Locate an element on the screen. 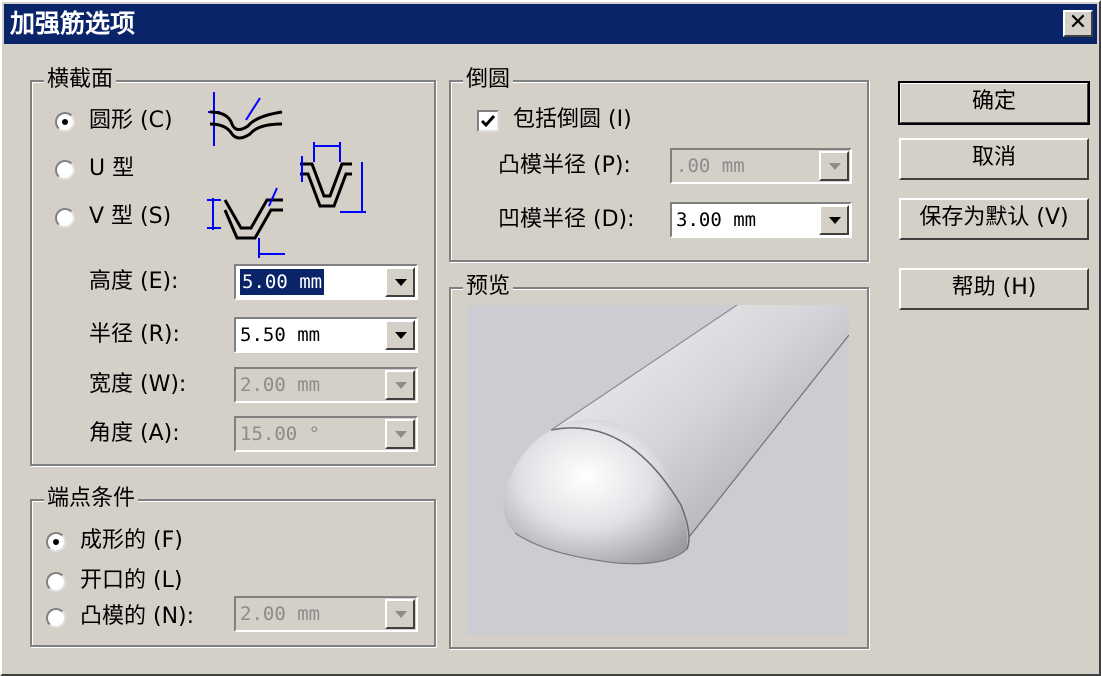 This screenshot has height=676, width=1101. angle-value: 15.00 ° is located at coordinates (280, 434).